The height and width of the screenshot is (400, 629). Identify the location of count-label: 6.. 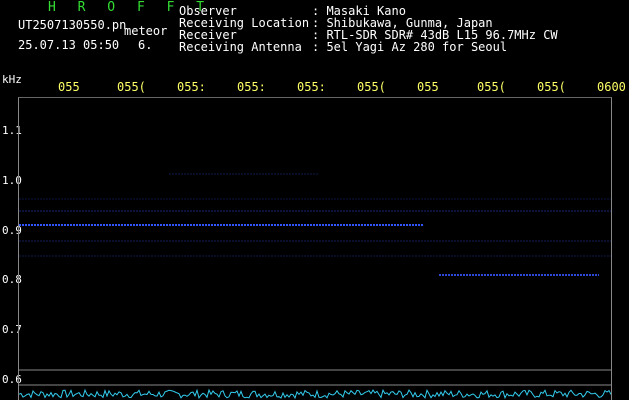
(145, 45).